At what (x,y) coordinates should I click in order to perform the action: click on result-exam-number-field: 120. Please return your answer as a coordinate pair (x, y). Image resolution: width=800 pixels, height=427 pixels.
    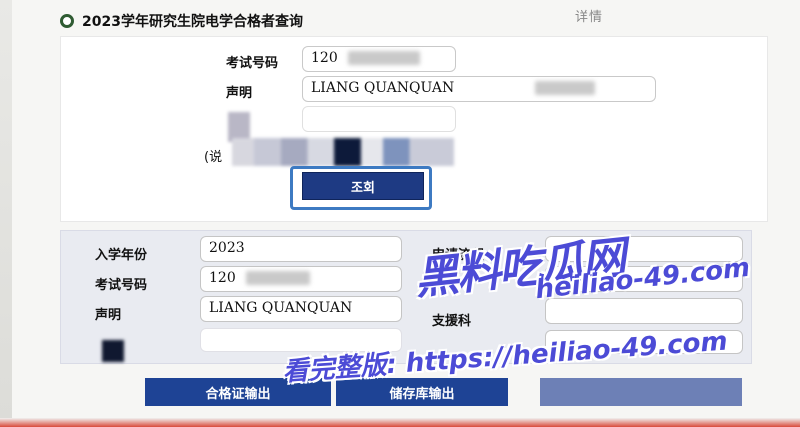
    Looking at the image, I should click on (301, 279).